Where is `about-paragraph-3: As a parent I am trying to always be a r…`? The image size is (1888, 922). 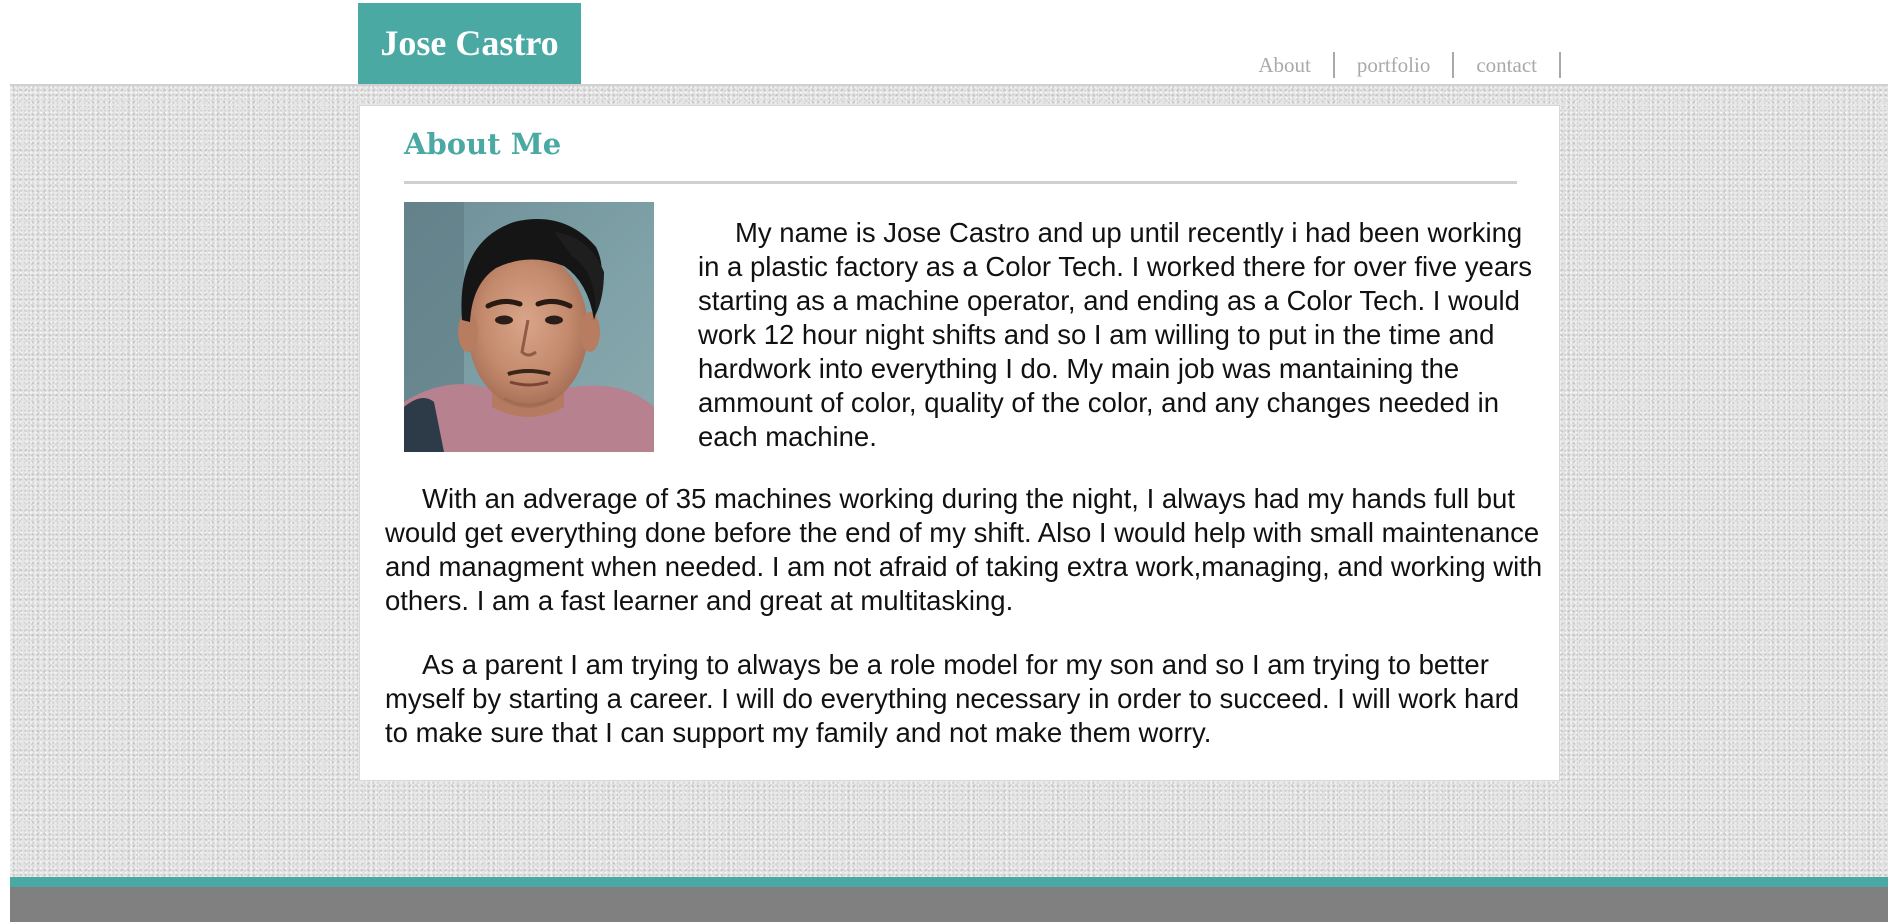 about-paragraph-3: As a parent I am trying to always be a r… is located at coordinates (952, 698).